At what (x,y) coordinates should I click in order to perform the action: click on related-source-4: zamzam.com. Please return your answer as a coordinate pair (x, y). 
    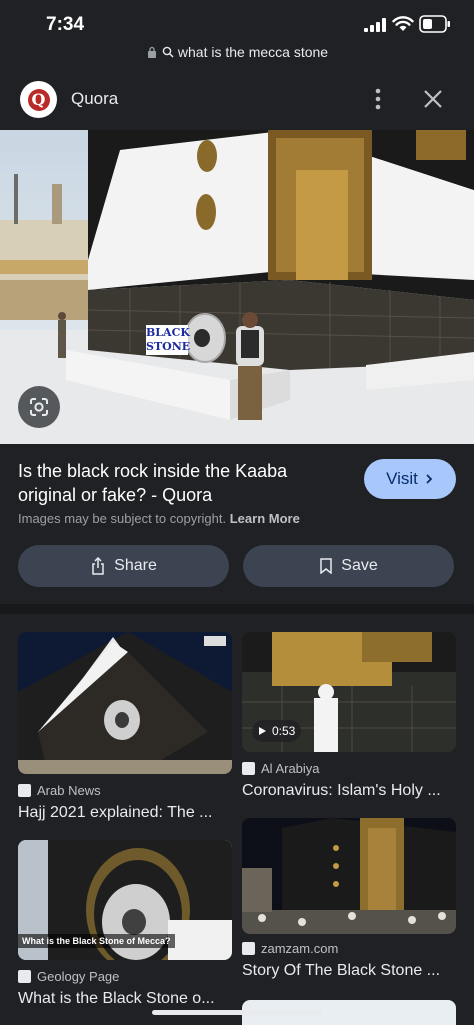
    Looking at the image, I should click on (290, 948).